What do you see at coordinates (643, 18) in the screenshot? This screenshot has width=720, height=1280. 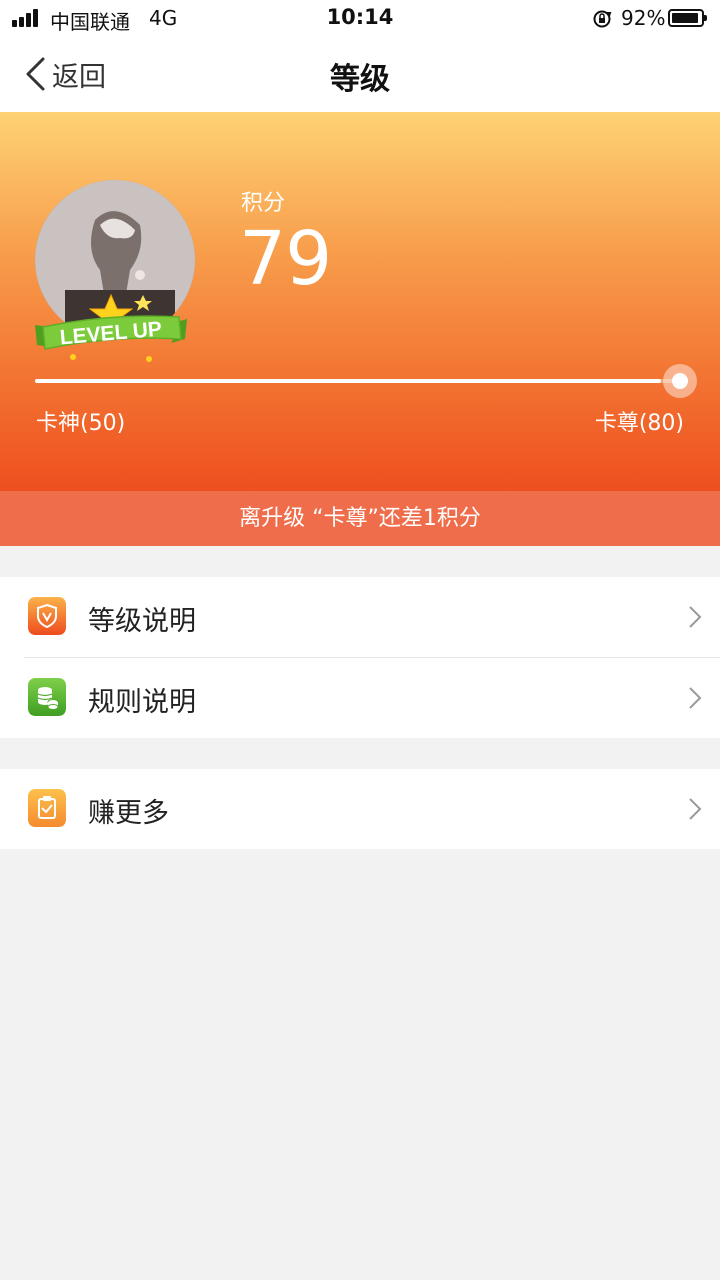 I see `battery-percent: 92%` at bounding box center [643, 18].